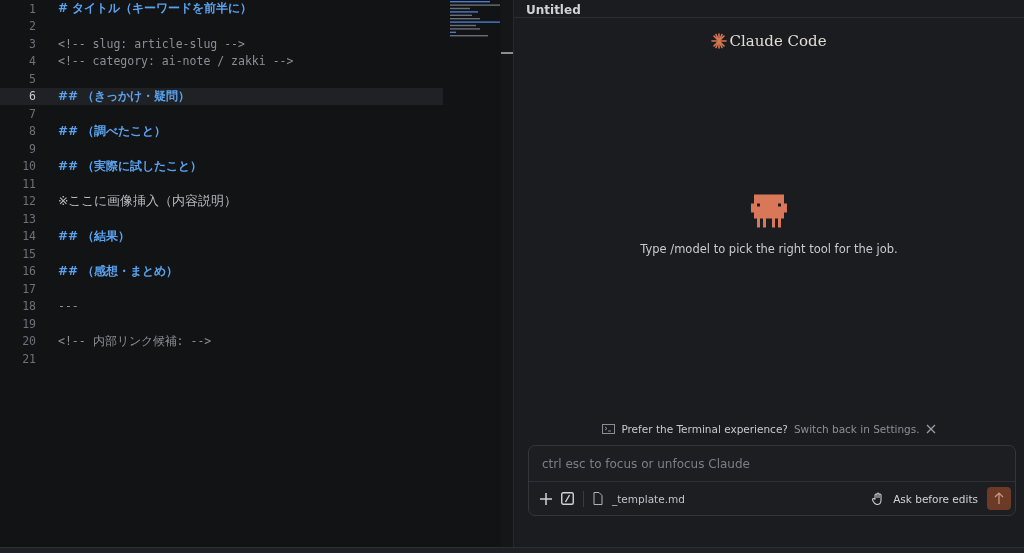 This screenshot has width=1024, height=553. Describe the element at coordinates (704, 429) in the screenshot. I see `notice-text: Prefer the Terminal experience?` at that location.